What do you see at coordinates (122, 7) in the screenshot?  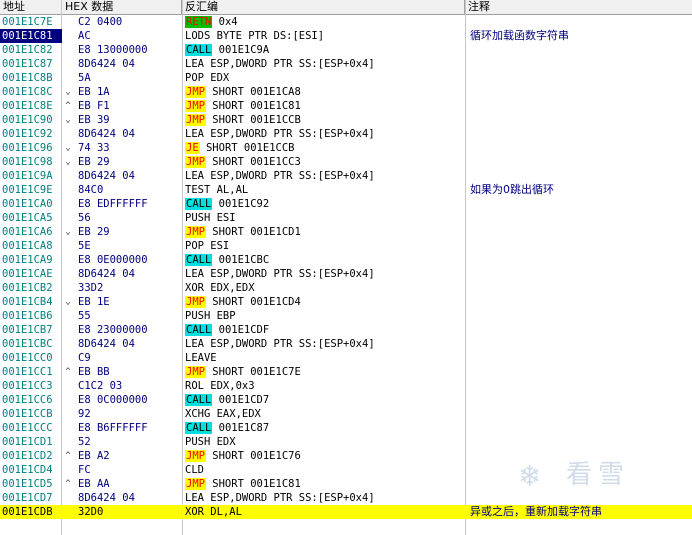 I see `header-hex: HEX 数据` at bounding box center [122, 7].